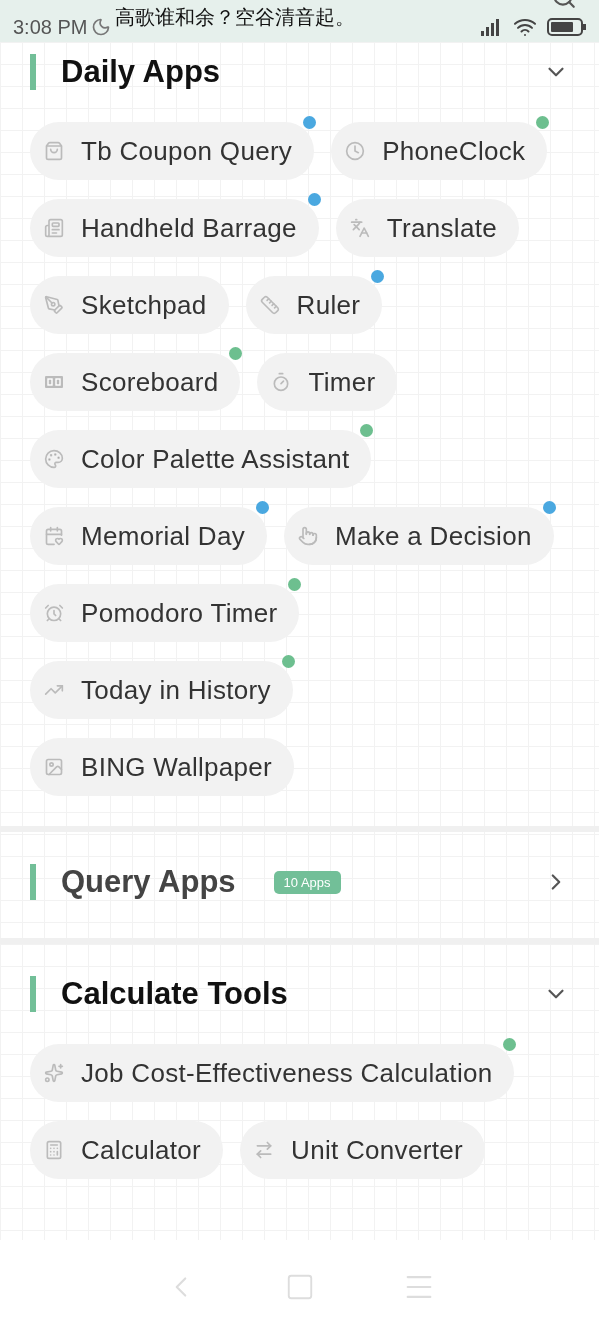  Describe the element at coordinates (148, 536) in the screenshot. I see `app-chip: Memorial Day` at that location.